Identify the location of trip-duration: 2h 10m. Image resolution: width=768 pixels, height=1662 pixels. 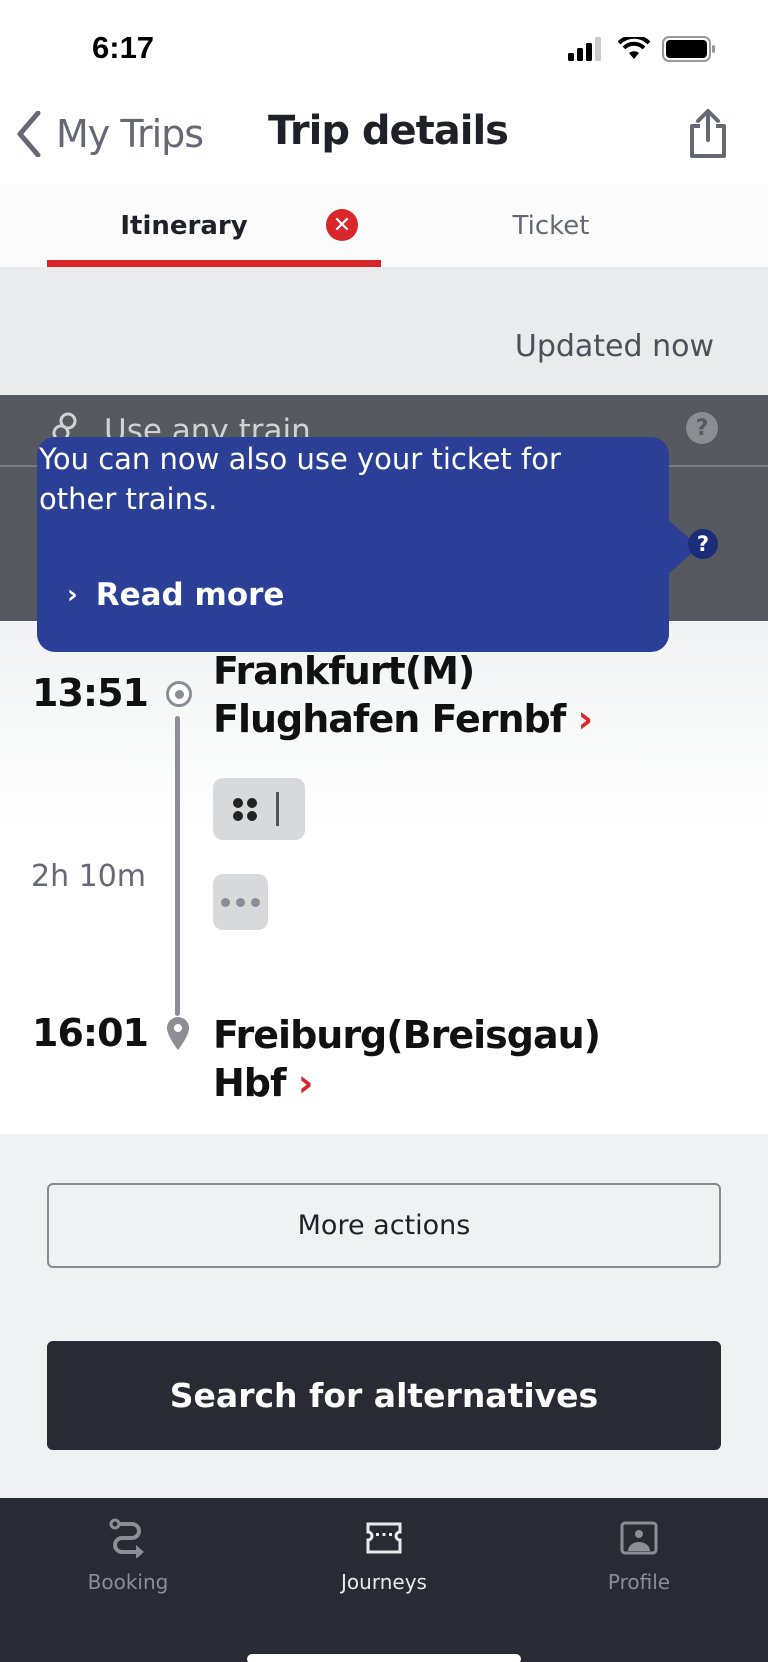
(89, 876).